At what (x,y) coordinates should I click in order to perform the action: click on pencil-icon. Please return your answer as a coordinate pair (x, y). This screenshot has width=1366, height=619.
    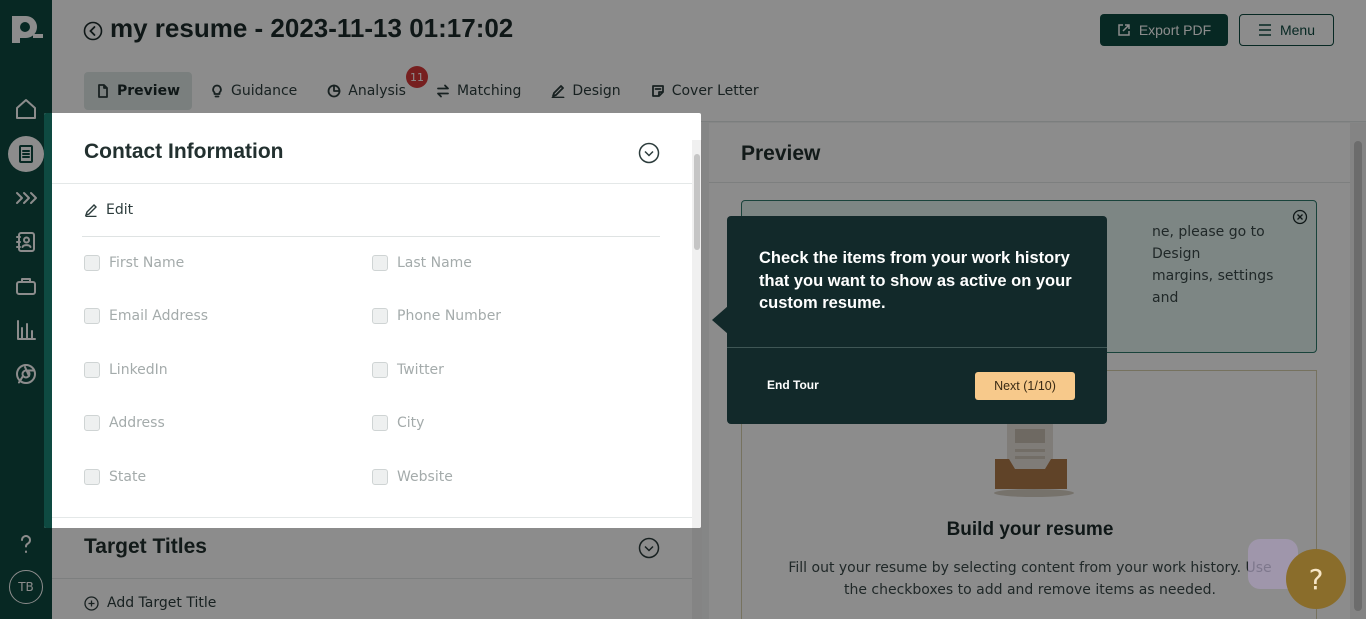
    Looking at the image, I should click on (90, 210).